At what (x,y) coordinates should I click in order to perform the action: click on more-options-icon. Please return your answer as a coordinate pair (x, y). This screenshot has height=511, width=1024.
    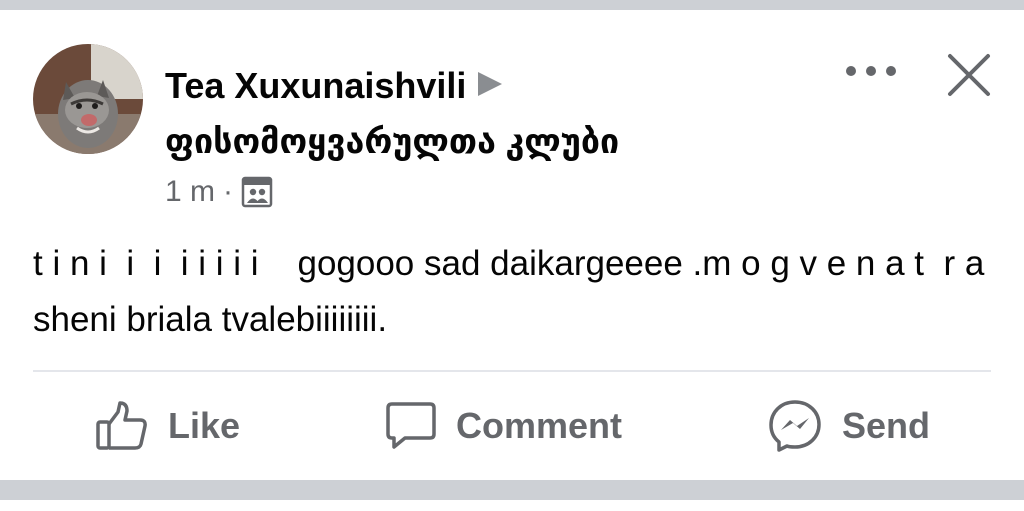
    Looking at the image, I should click on (871, 71).